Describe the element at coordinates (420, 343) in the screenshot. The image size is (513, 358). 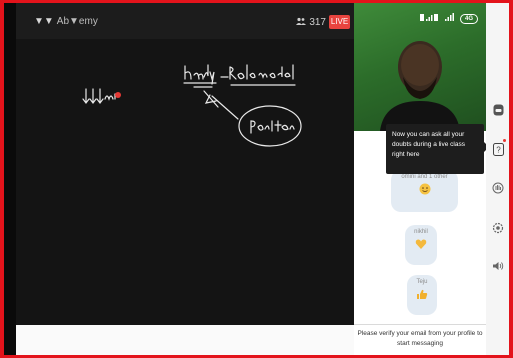
I see `verify-email-text-2: start messaging` at that location.